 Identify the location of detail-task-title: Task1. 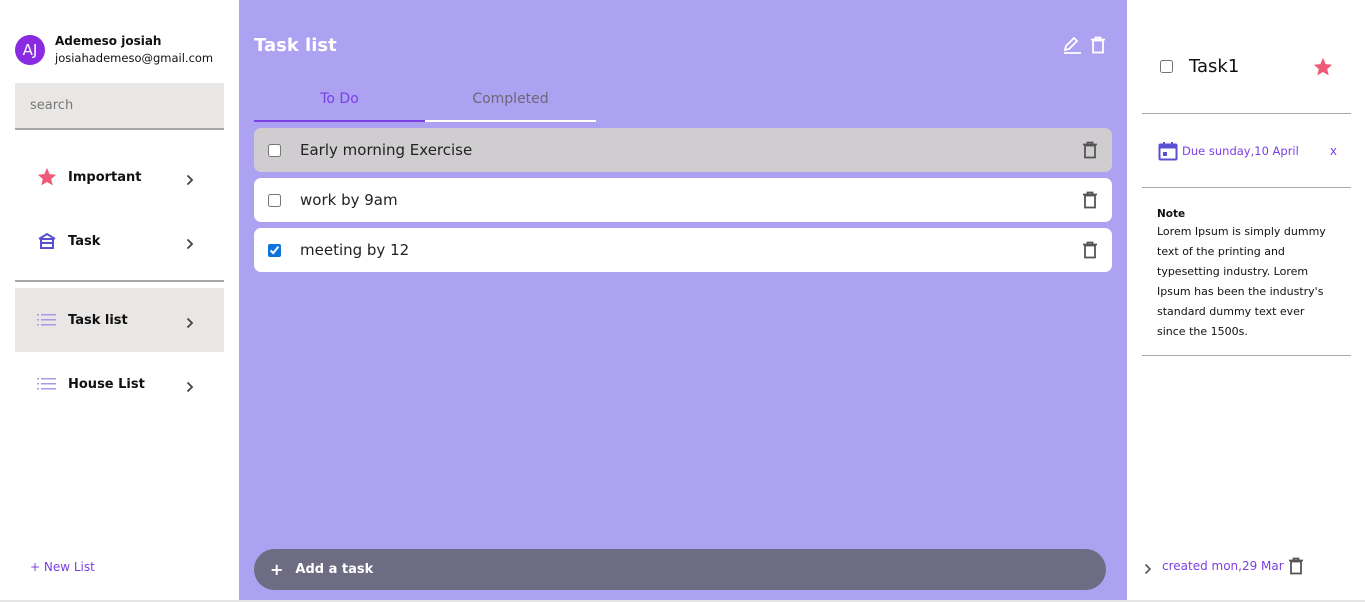
(1214, 66).